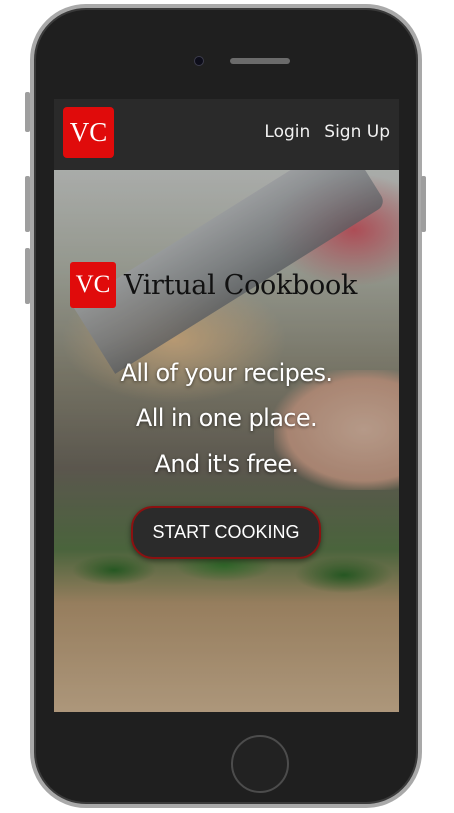  Describe the element at coordinates (88, 132) in the screenshot. I see `navbar-logo: VC` at that location.